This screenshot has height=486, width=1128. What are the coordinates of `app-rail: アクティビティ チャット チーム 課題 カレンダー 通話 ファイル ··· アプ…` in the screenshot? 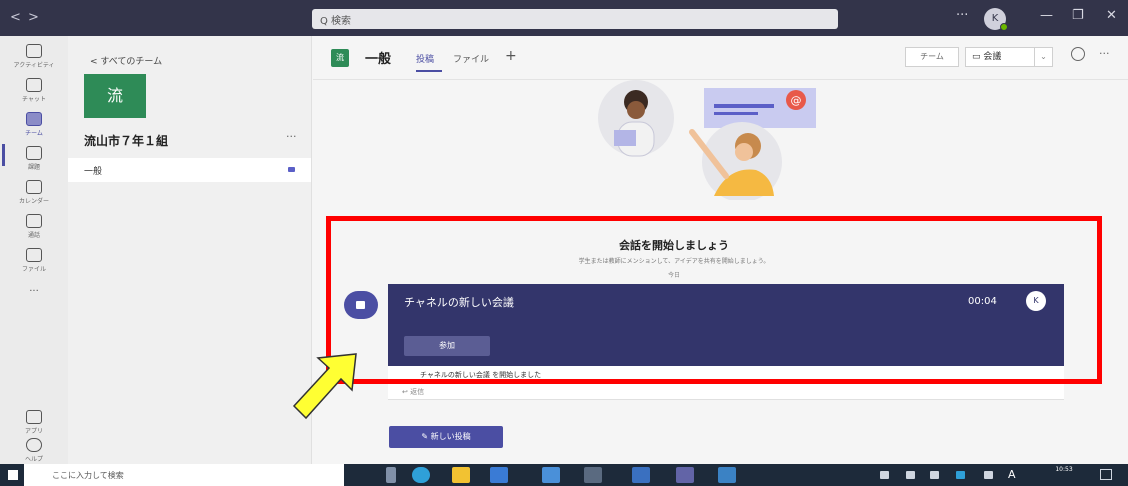 It's located at (34, 250).